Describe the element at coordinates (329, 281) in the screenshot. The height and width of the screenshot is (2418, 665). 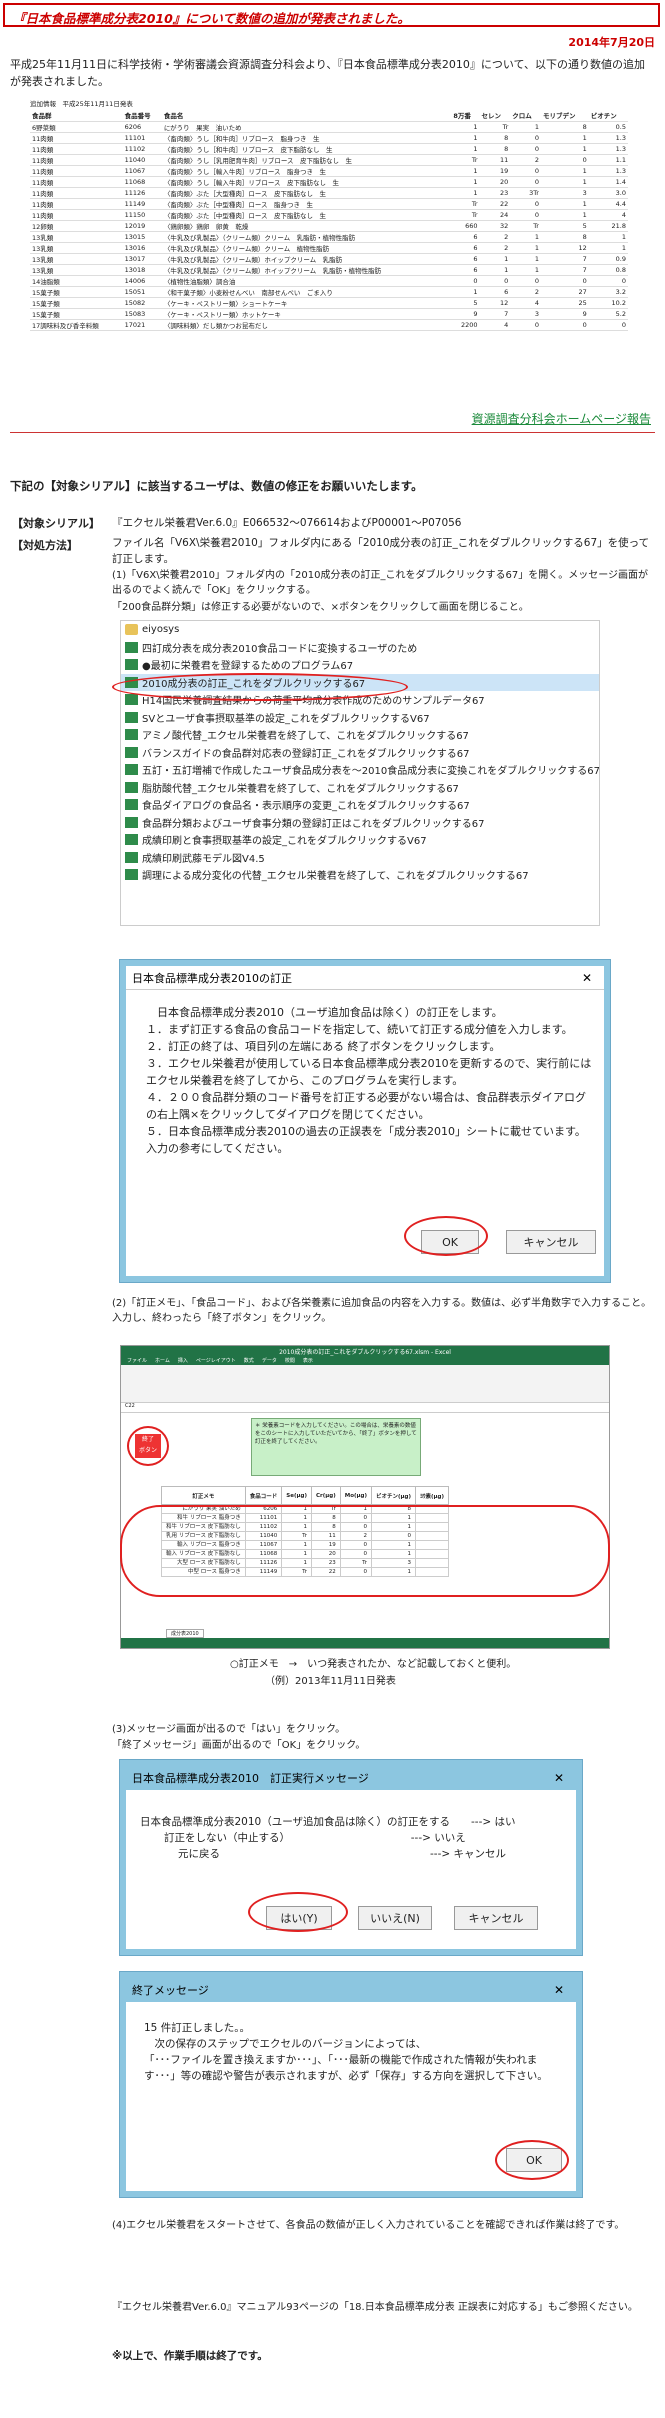
I see `table-row: 14油脂類 14006 〈植物性油脂類〉調合油 0 0 0 0 0` at that location.